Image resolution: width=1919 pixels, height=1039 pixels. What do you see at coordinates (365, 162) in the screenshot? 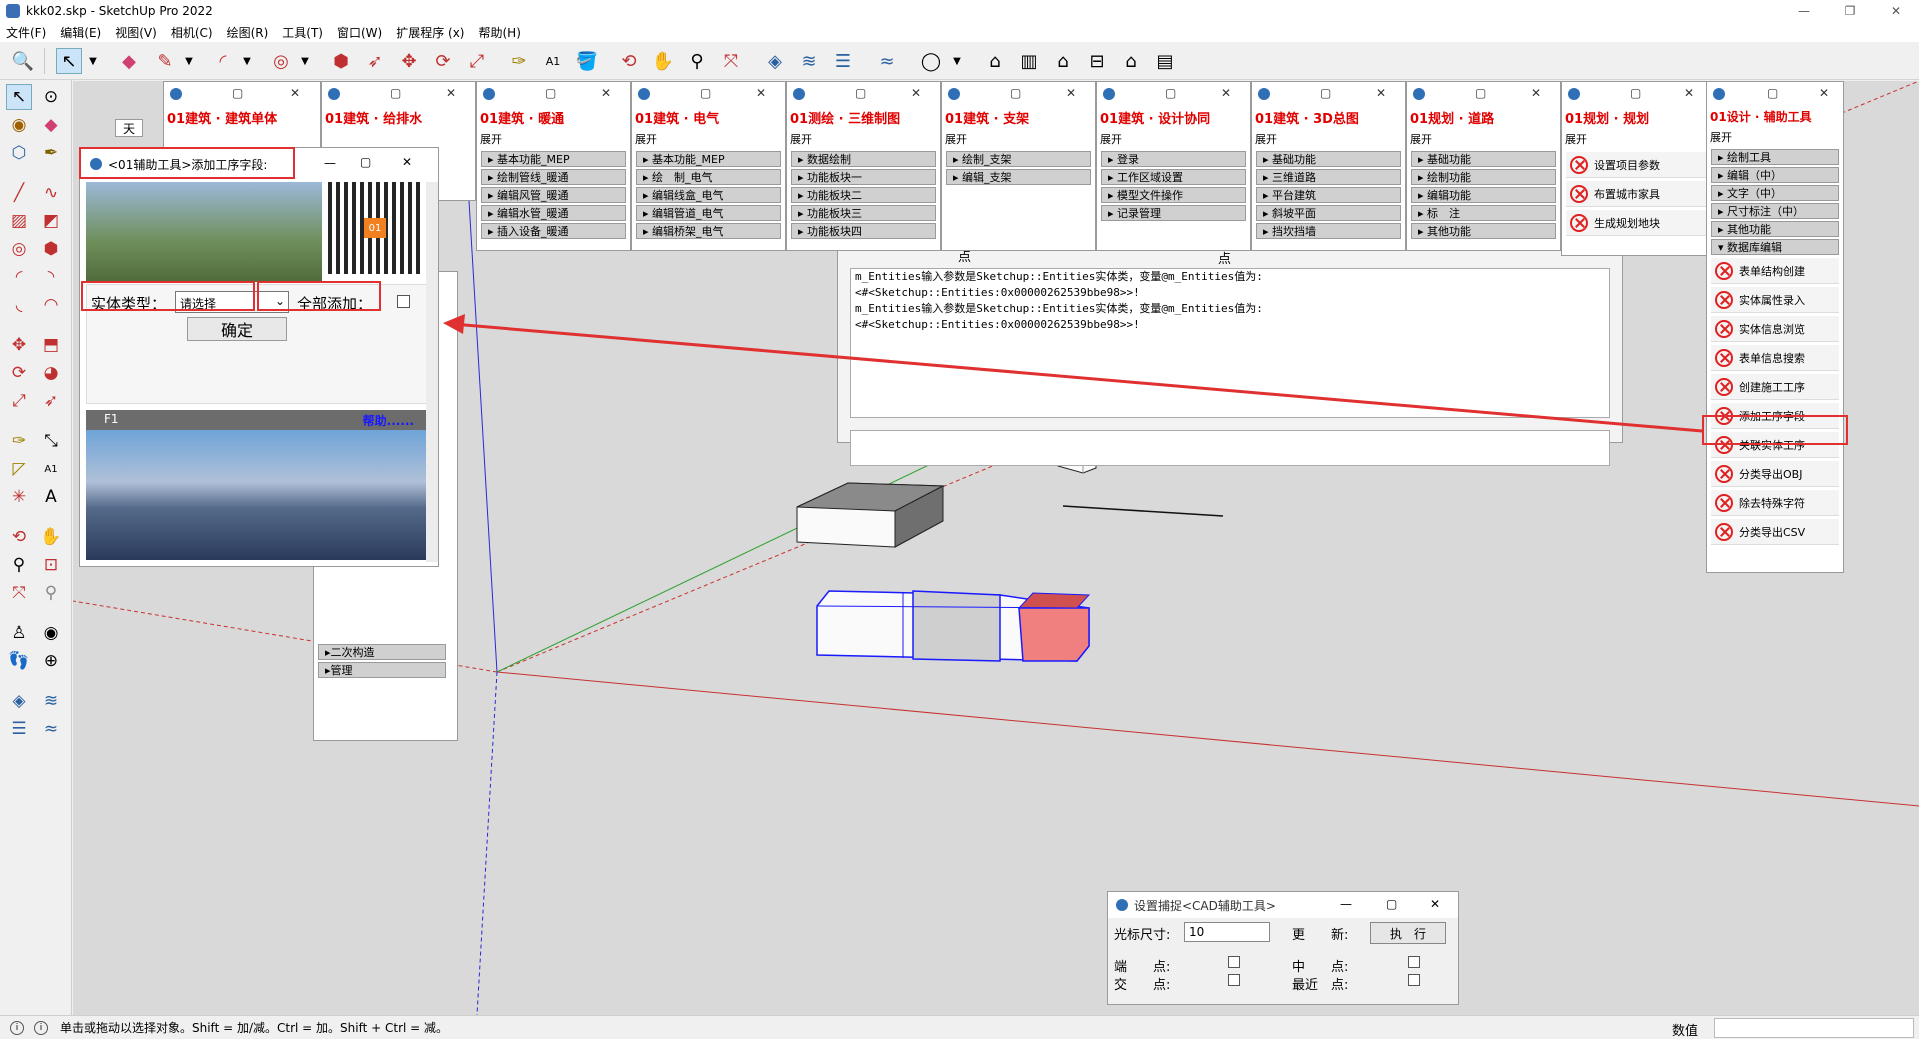
I see `maximize-icon: ▢` at bounding box center [365, 162].